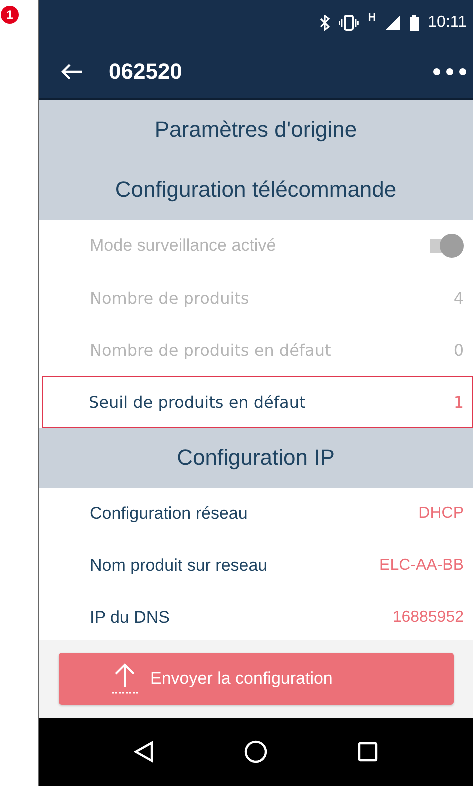  What do you see at coordinates (256, 130) in the screenshot?
I see `section-heading: Paramètres d'origine` at bounding box center [256, 130].